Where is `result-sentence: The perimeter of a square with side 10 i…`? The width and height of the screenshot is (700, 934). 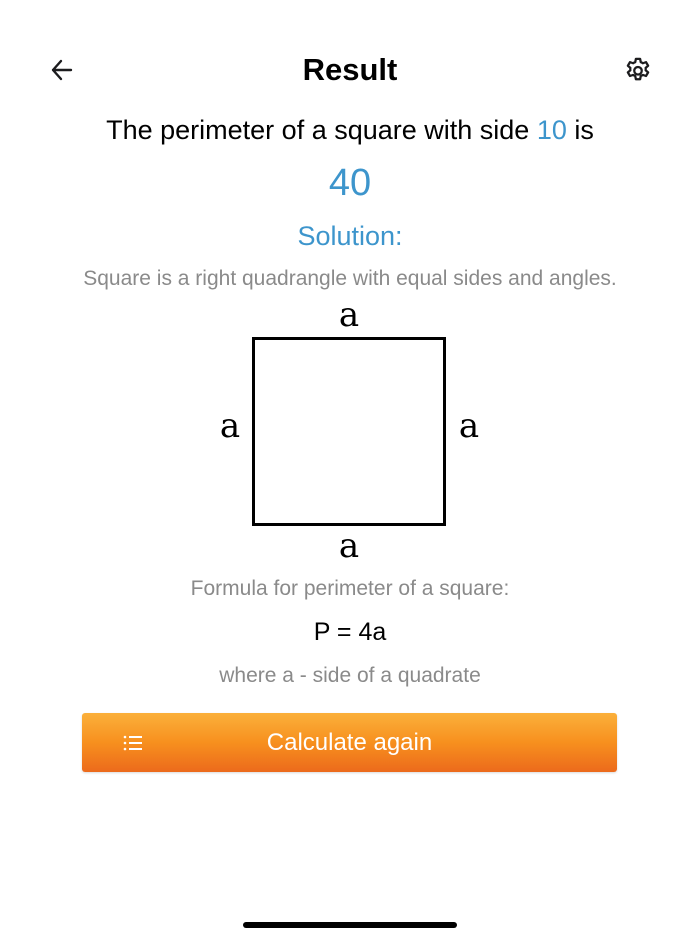
result-sentence: The perimeter of a square with side 10 i… is located at coordinates (350, 130).